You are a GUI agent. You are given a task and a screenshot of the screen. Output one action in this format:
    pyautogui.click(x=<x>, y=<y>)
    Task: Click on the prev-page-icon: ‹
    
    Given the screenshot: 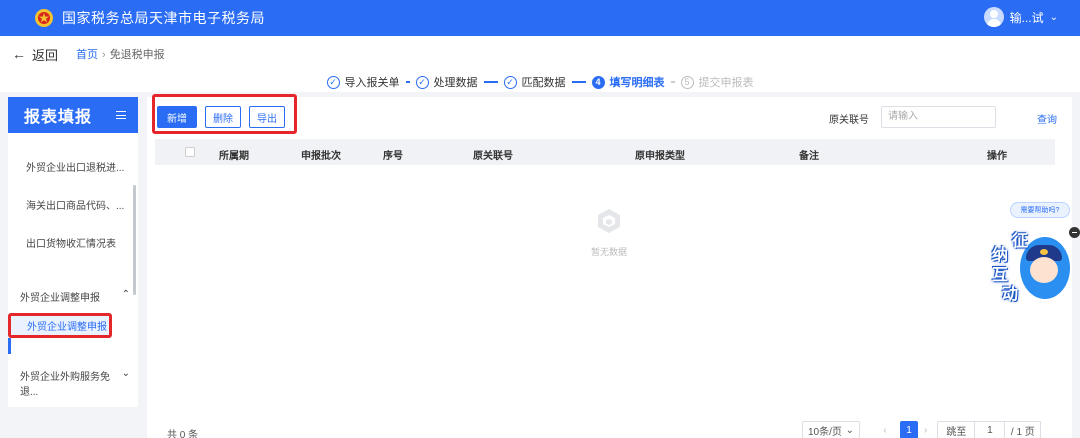 What is the action you would take?
    pyautogui.click(x=885, y=430)
    